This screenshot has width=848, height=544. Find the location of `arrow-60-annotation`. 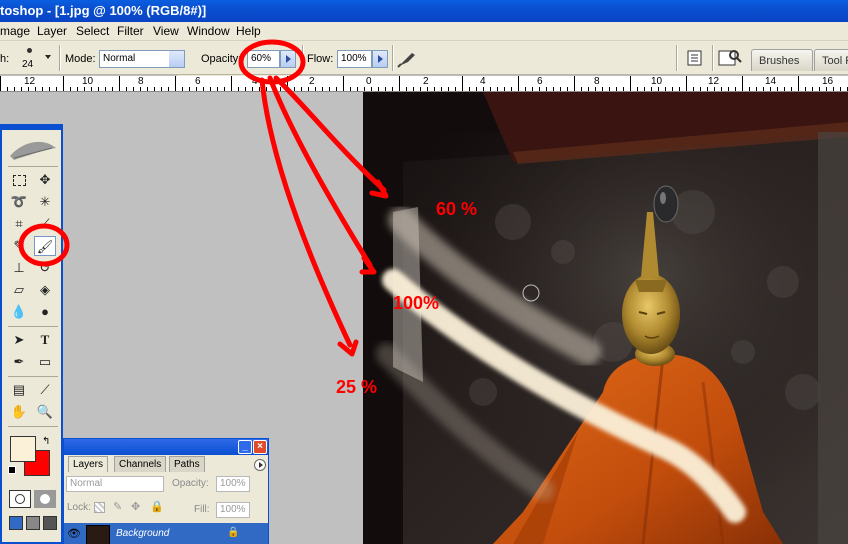

arrow-60-annotation is located at coordinates (330, 134).